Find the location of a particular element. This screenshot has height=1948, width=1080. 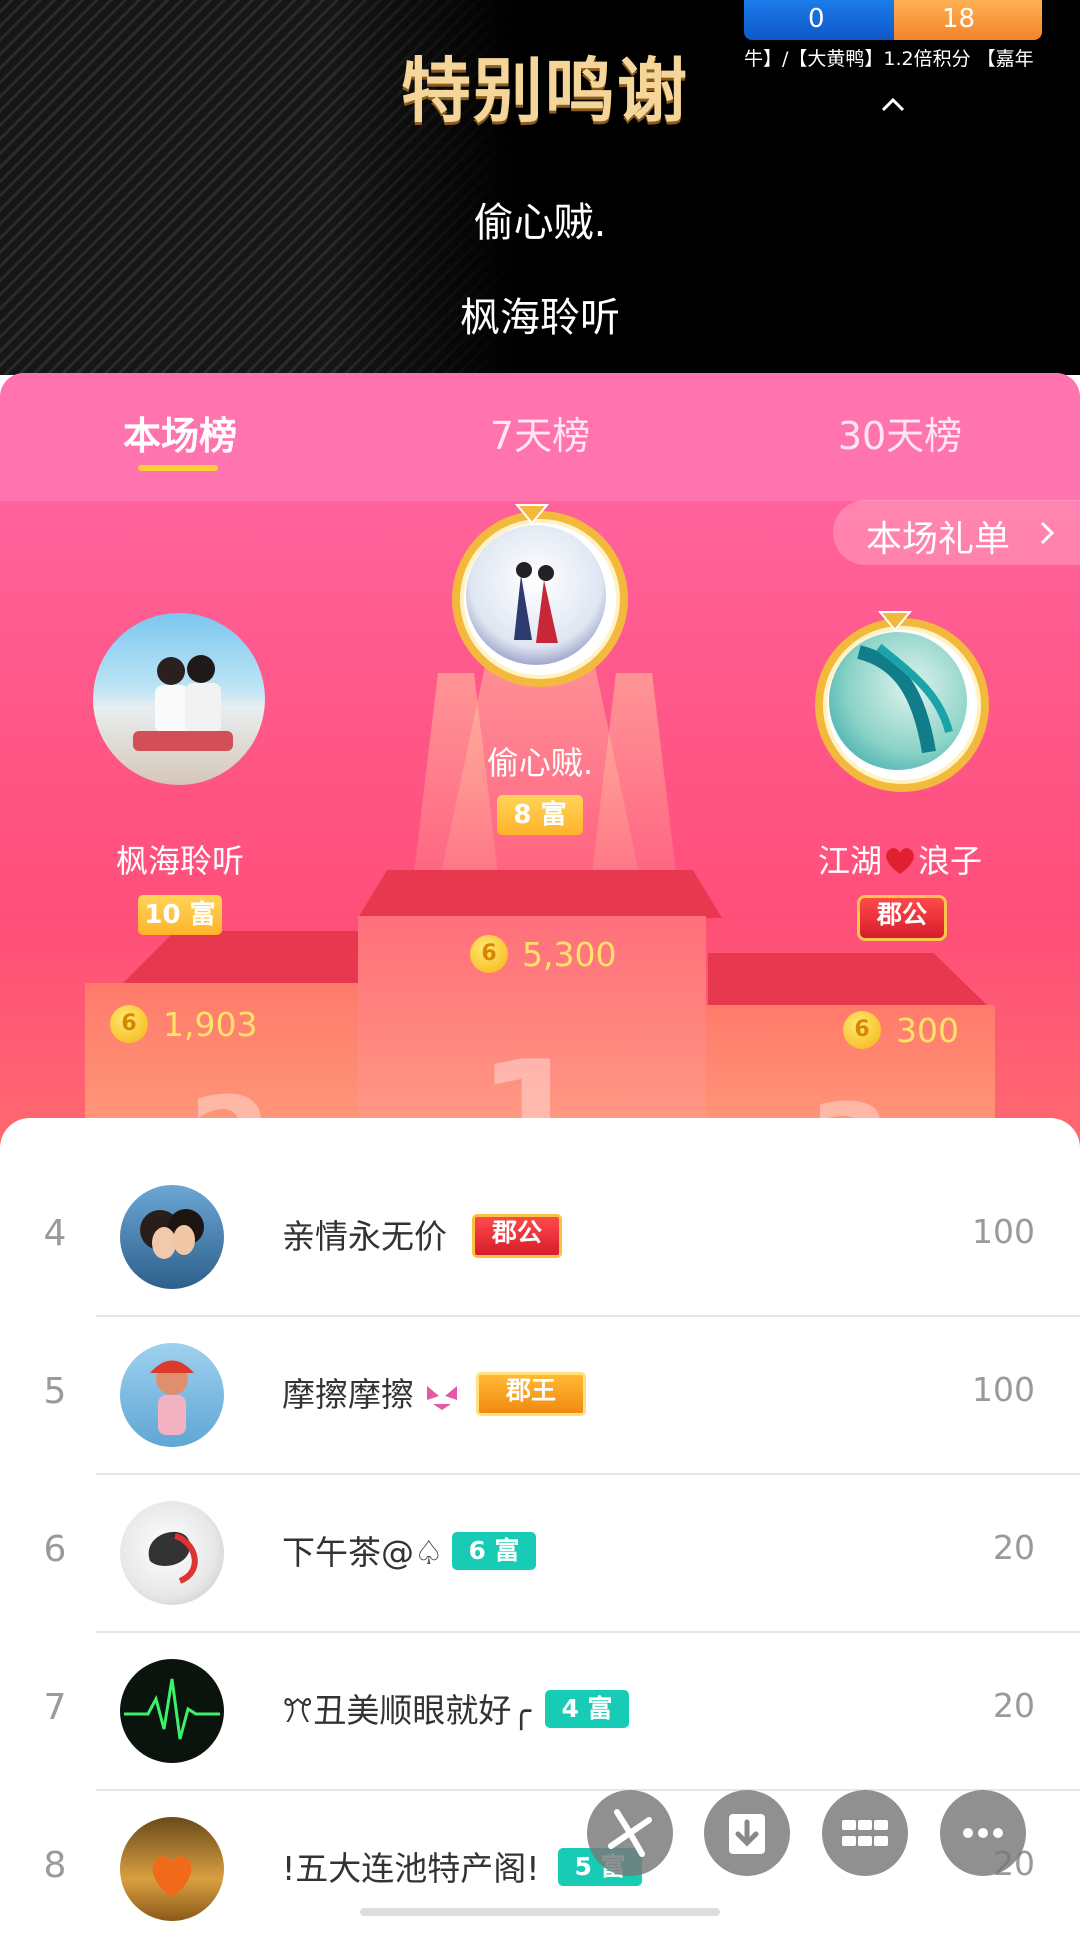

rank-number: 4 is located at coordinates (55, 1233).